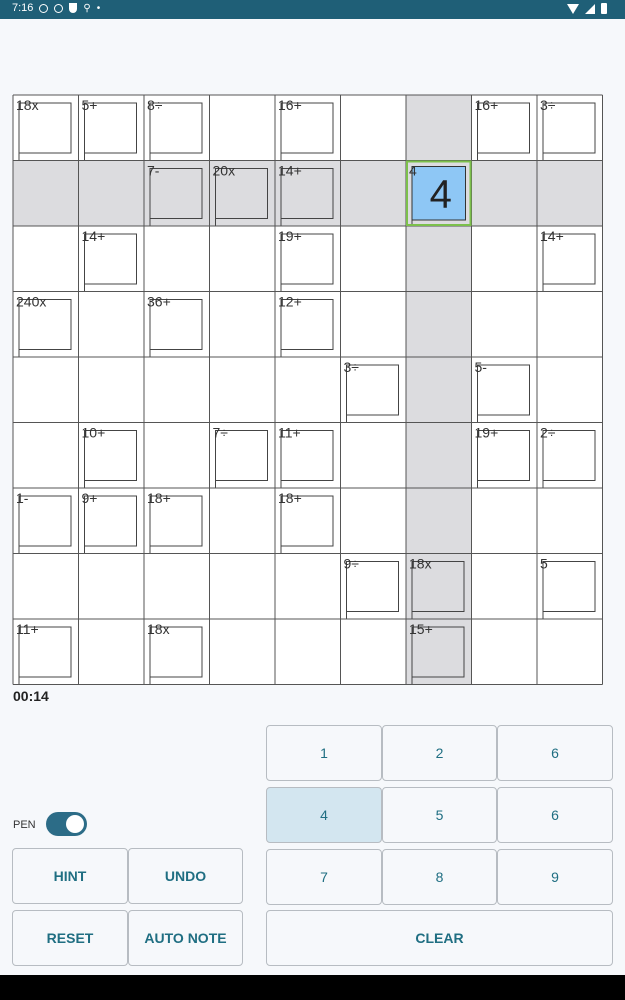  Describe the element at coordinates (75, 824) in the screenshot. I see `toggle-knob` at that location.